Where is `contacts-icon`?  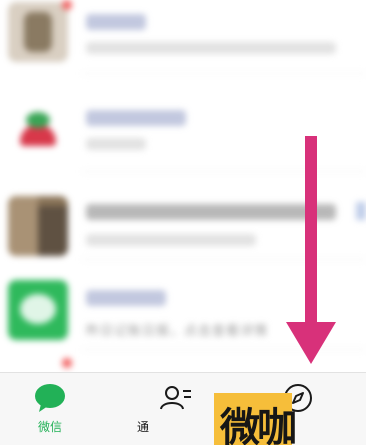
contacts-icon is located at coordinates (175, 398).